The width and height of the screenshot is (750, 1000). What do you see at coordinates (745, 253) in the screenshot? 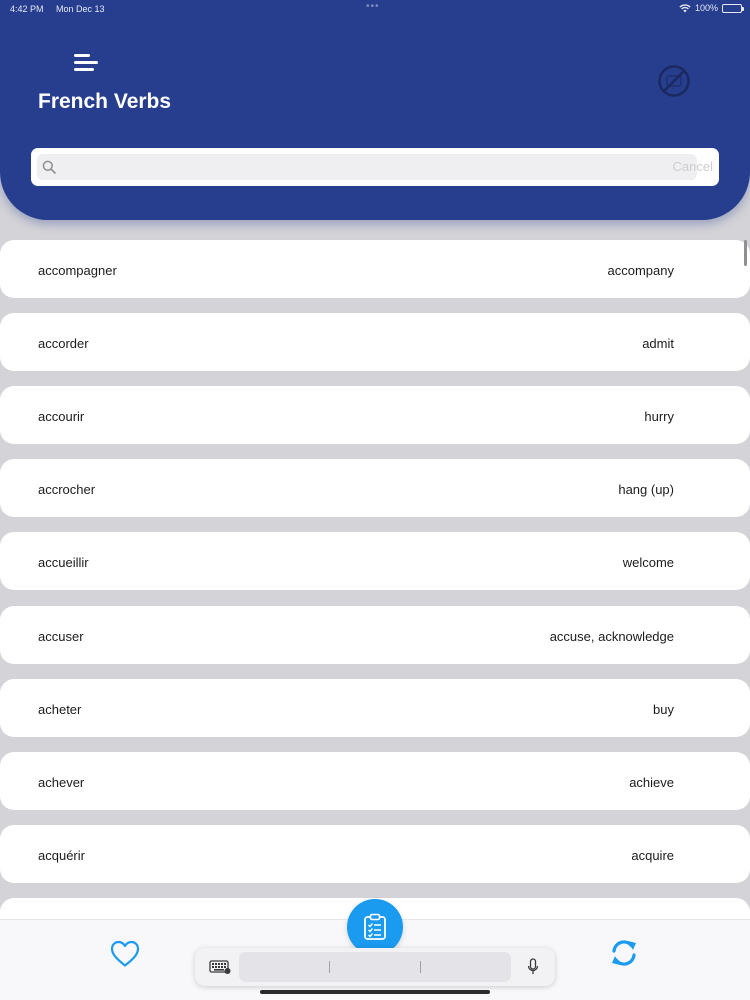
I see `scroll-indicator` at bounding box center [745, 253].